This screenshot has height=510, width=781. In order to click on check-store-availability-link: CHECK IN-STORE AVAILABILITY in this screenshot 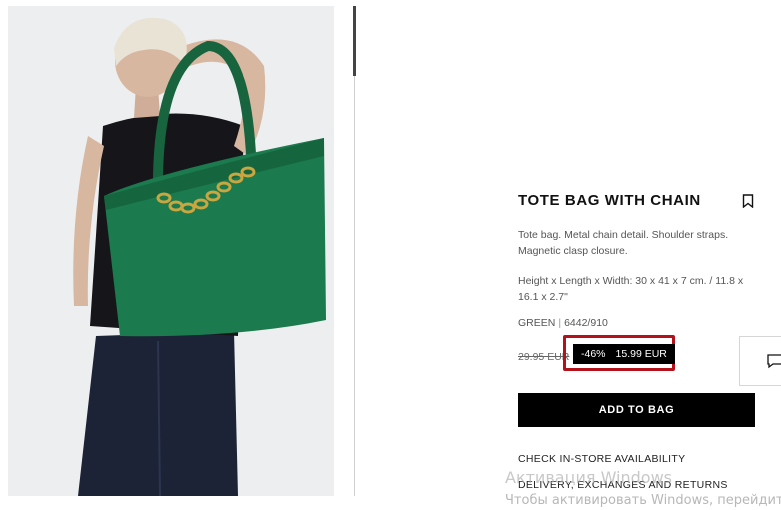, I will do `click(638, 459)`.